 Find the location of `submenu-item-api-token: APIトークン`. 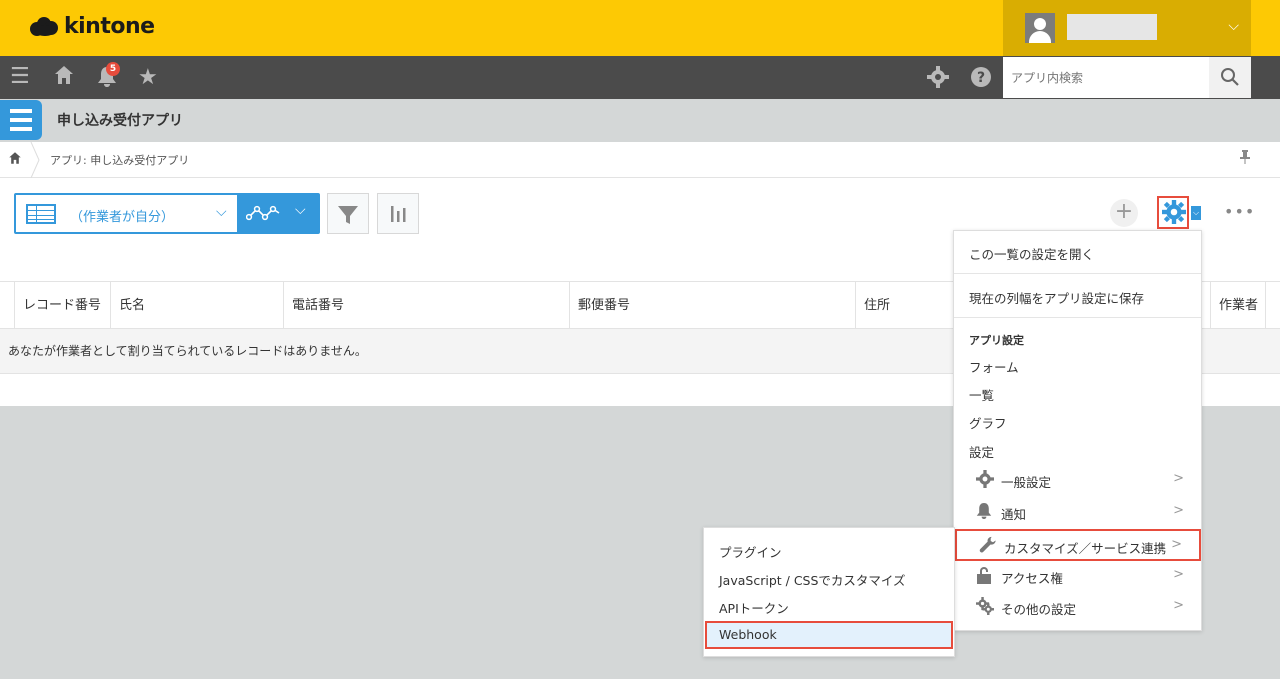

submenu-item-api-token: APIトークン is located at coordinates (754, 607).